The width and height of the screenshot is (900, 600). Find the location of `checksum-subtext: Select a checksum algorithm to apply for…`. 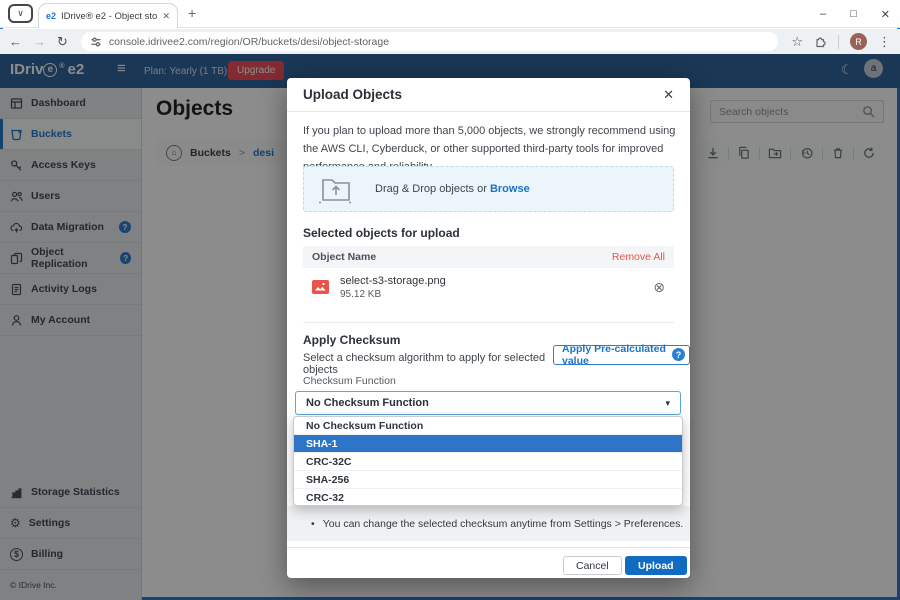

checksum-subtext: Select a checksum algorithm to apply for… is located at coordinates (424, 364).